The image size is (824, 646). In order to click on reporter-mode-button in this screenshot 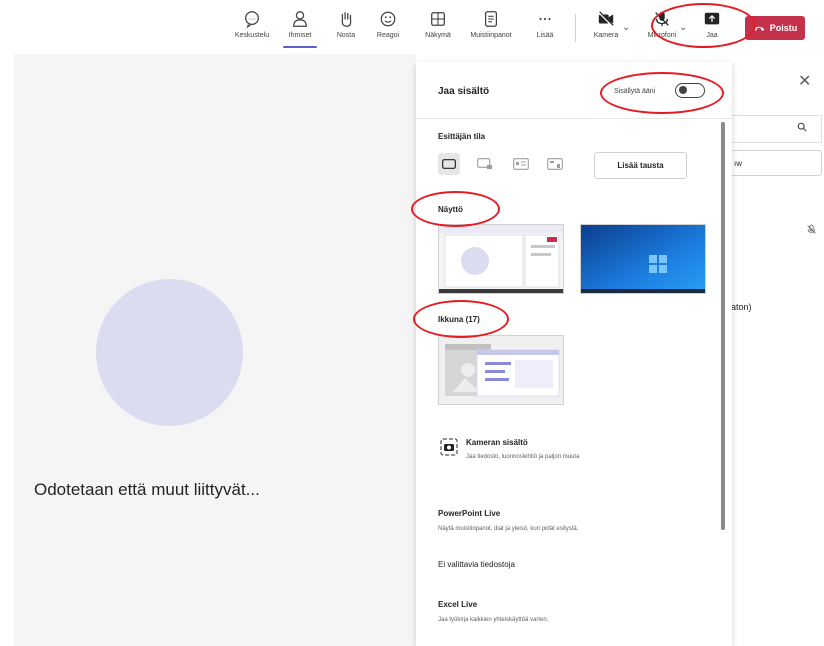, I will do `click(555, 164)`.